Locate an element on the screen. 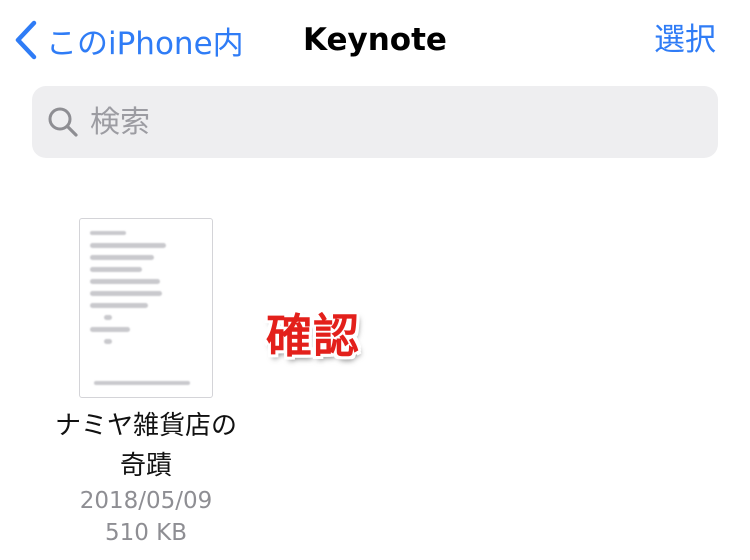 The image size is (750, 560). annotation-label: 確認 is located at coordinates (313, 336).